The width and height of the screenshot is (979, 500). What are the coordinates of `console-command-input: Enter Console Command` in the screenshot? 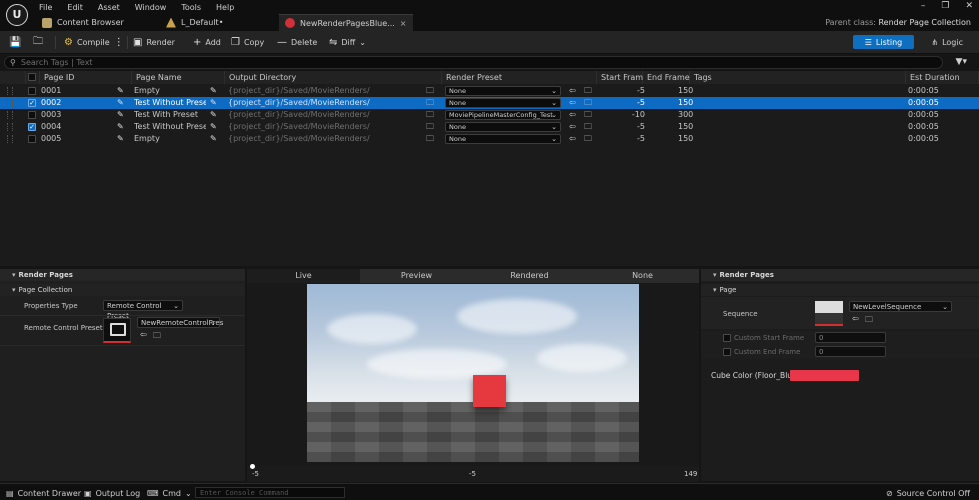 It's located at (270, 492).